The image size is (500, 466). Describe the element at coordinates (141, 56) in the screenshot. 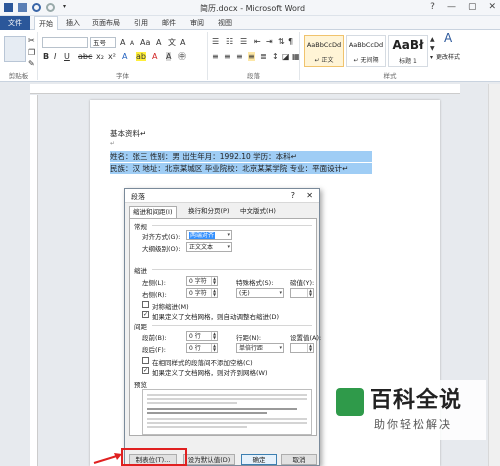

I see `highlight-icon: ab` at that location.